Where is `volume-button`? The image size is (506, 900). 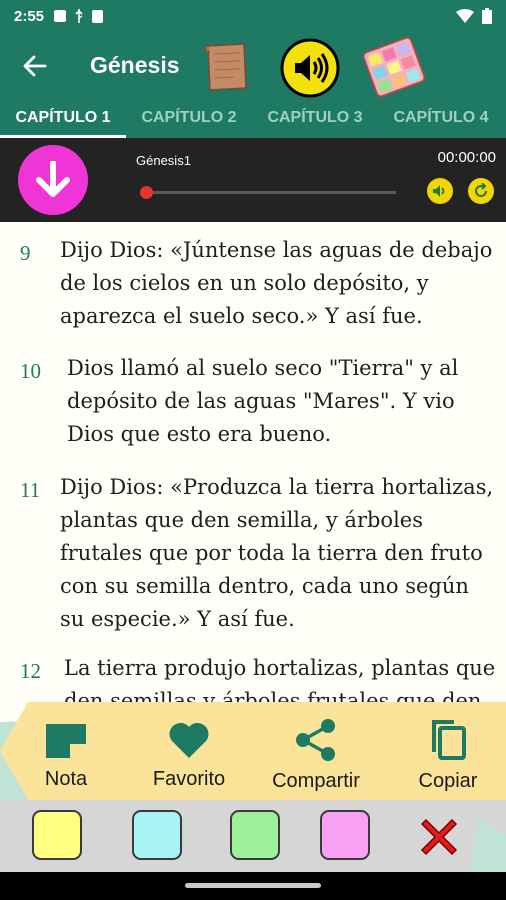
volume-button is located at coordinates (440, 191).